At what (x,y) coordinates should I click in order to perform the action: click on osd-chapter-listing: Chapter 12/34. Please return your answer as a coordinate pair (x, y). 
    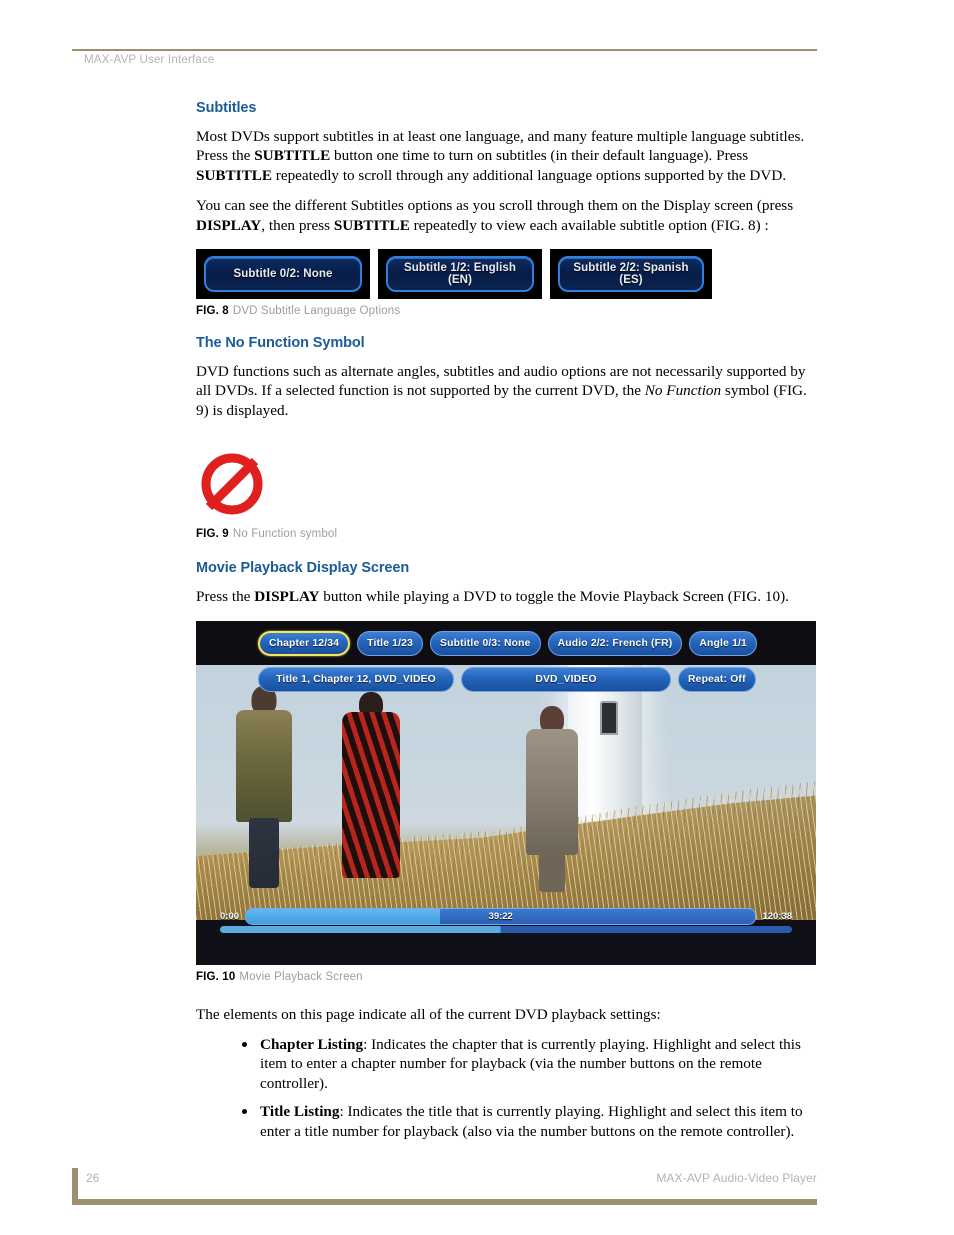
    Looking at the image, I should click on (304, 643).